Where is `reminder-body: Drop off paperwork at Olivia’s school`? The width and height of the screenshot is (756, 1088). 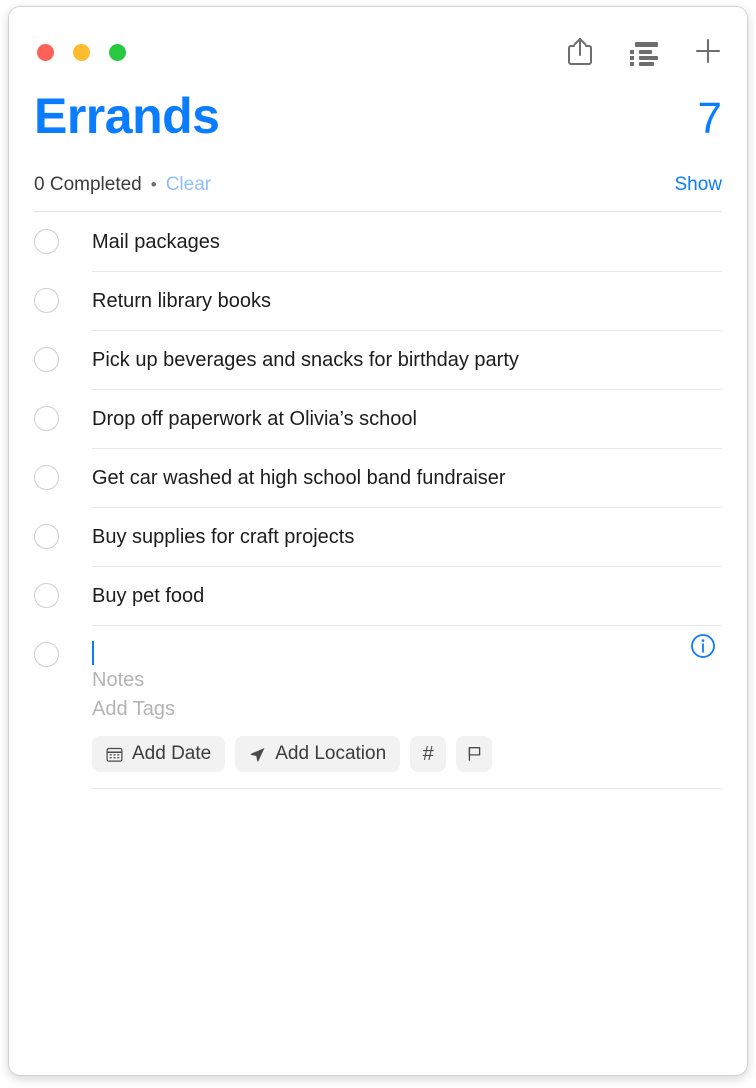
reminder-body: Drop off paperwork at Olivia’s school is located at coordinates (407, 418).